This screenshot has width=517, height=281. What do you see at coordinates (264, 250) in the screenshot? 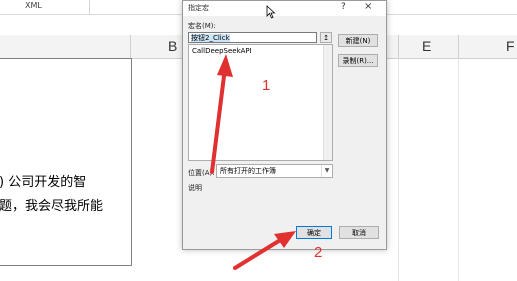
I see `arrow-2-icon` at bounding box center [264, 250].